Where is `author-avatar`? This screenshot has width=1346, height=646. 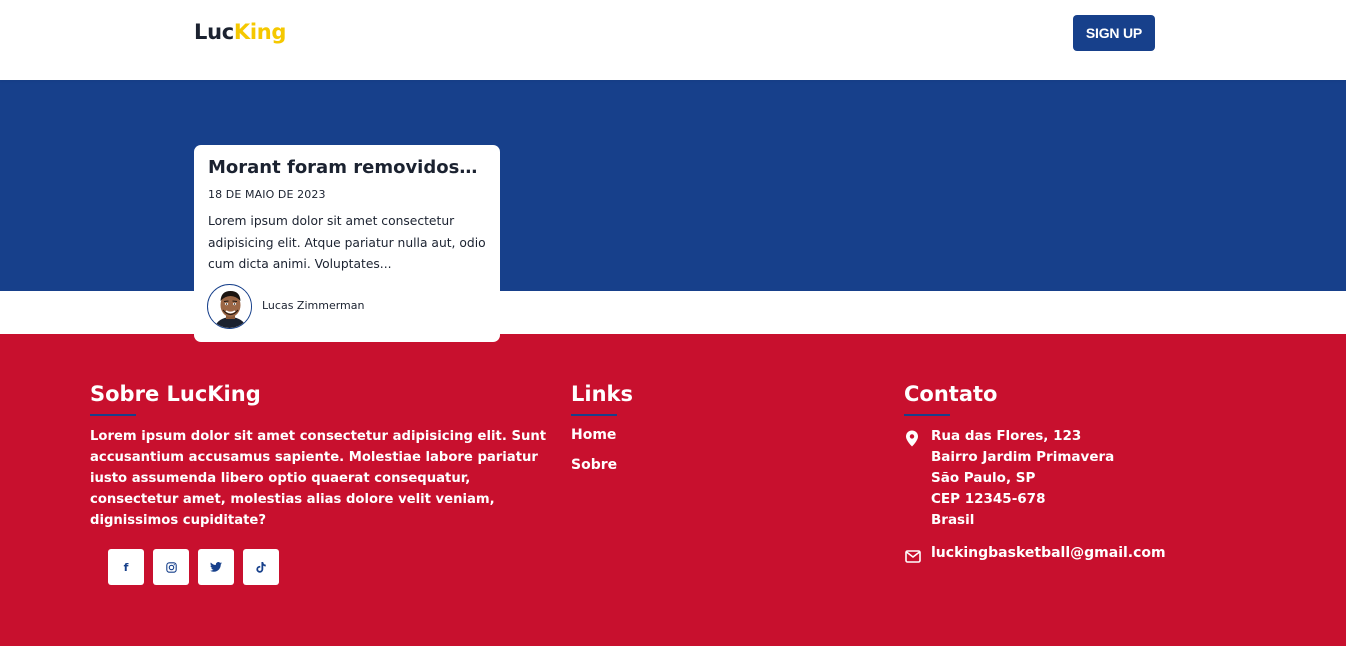 author-avatar is located at coordinates (229, 306).